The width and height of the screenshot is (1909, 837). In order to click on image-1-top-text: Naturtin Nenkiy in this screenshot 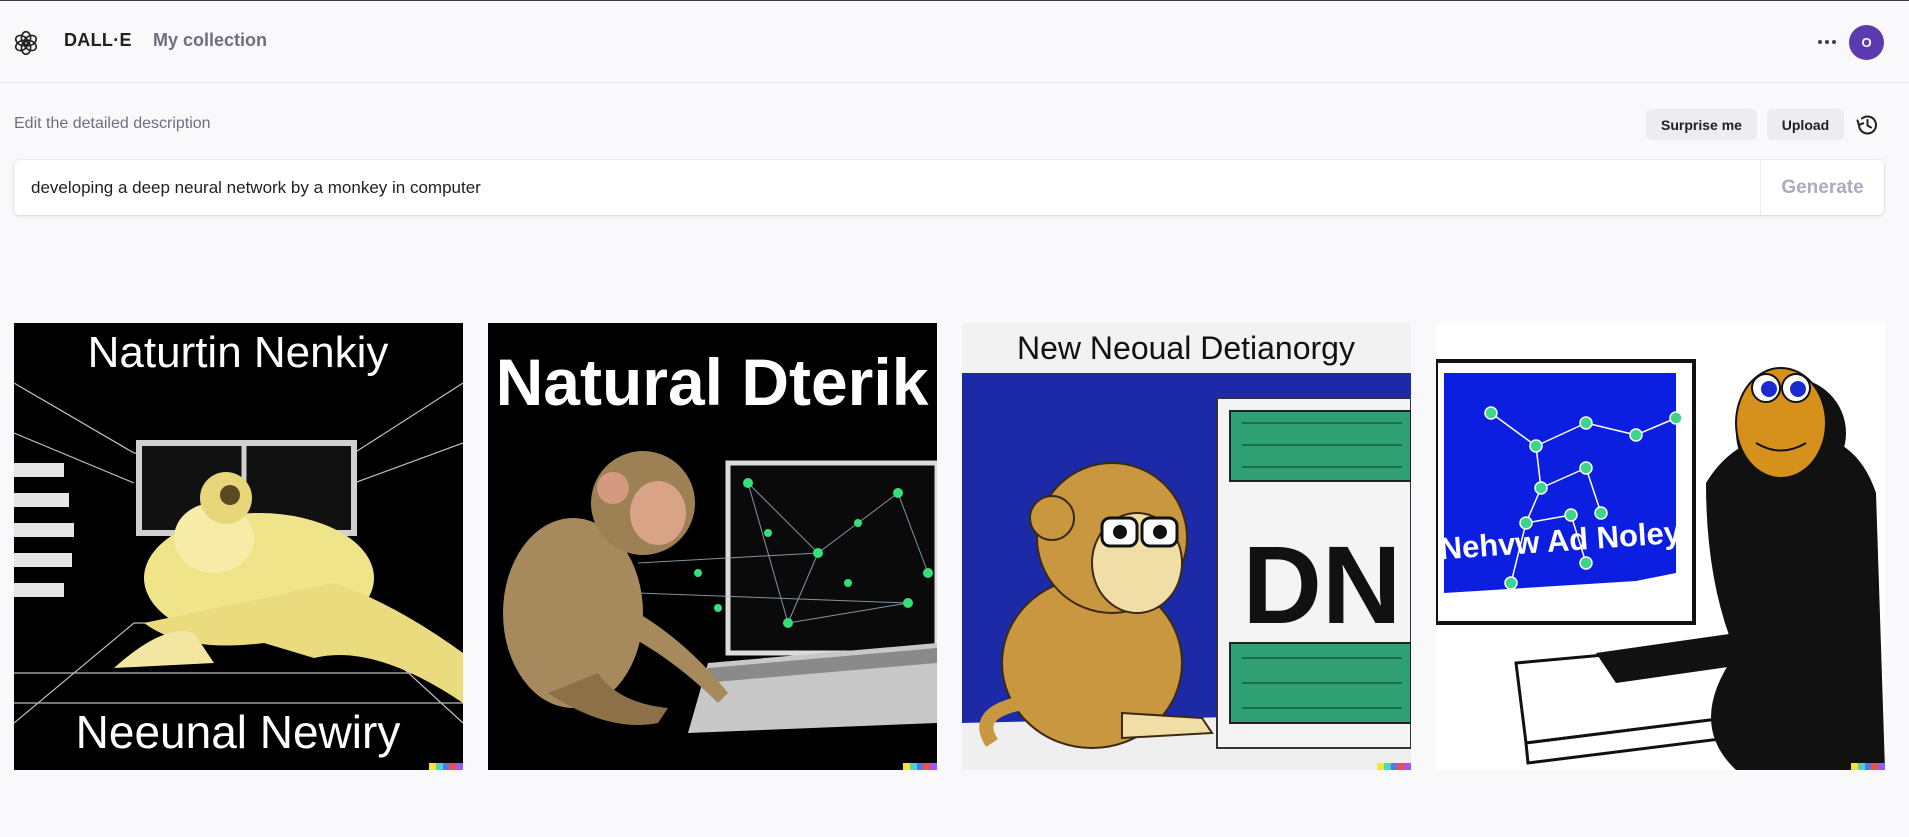, I will do `click(238, 352)`.